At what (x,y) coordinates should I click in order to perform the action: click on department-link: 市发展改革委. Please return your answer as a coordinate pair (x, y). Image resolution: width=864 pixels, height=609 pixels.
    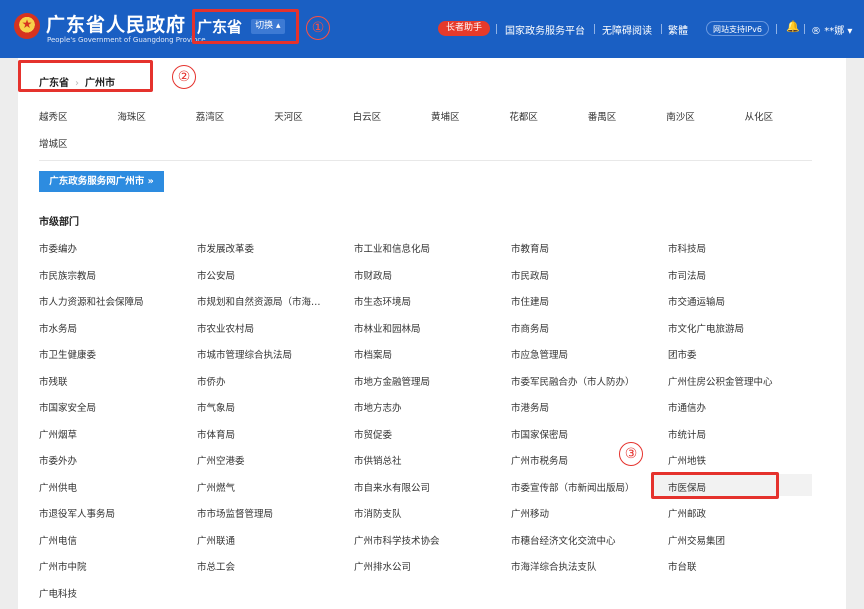
    Looking at the image, I should click on (225, 248).